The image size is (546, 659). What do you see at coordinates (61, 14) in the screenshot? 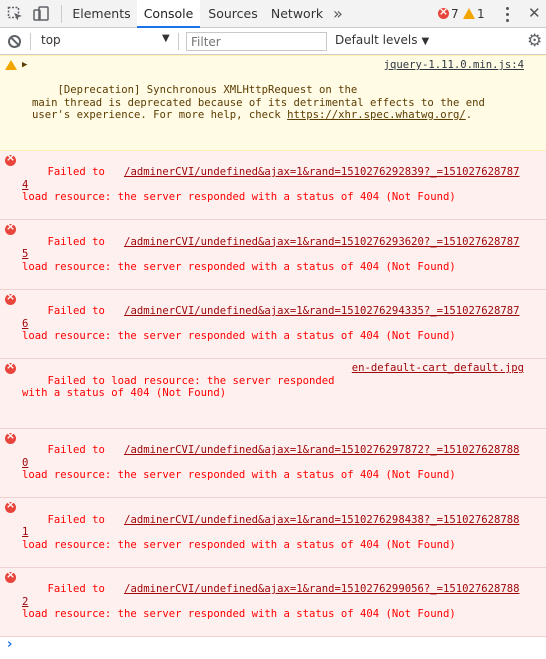
I see `tabbar-separator` at bounding box center [61, 14].